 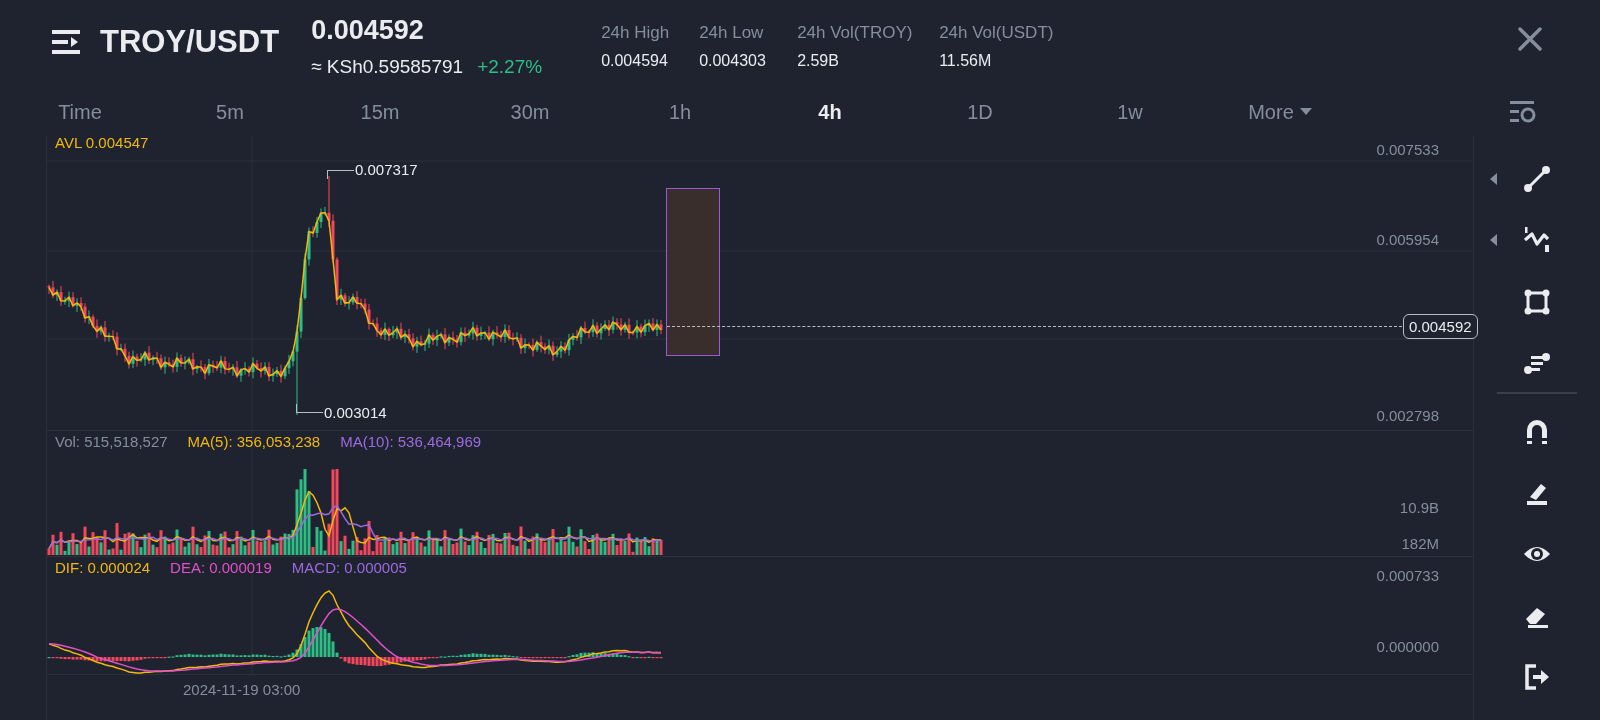 I want to click on macd-legend: MACD: 0.000005, so click(x=349, y=567).